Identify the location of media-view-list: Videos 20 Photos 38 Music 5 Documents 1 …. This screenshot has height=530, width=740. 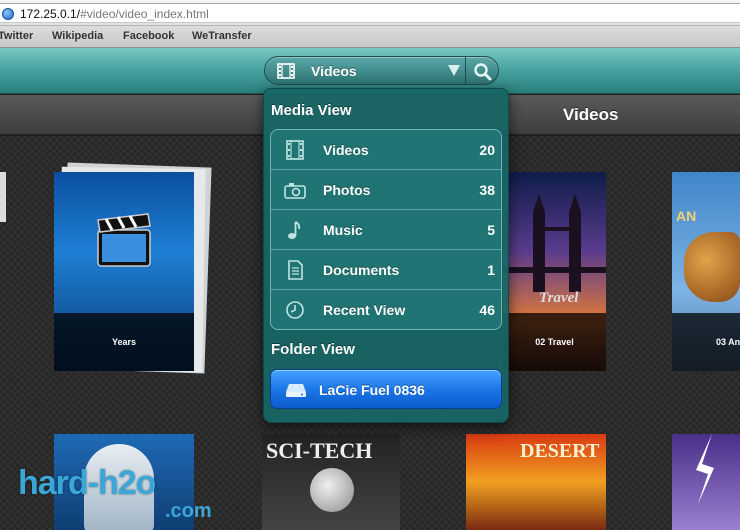
(386, 229).